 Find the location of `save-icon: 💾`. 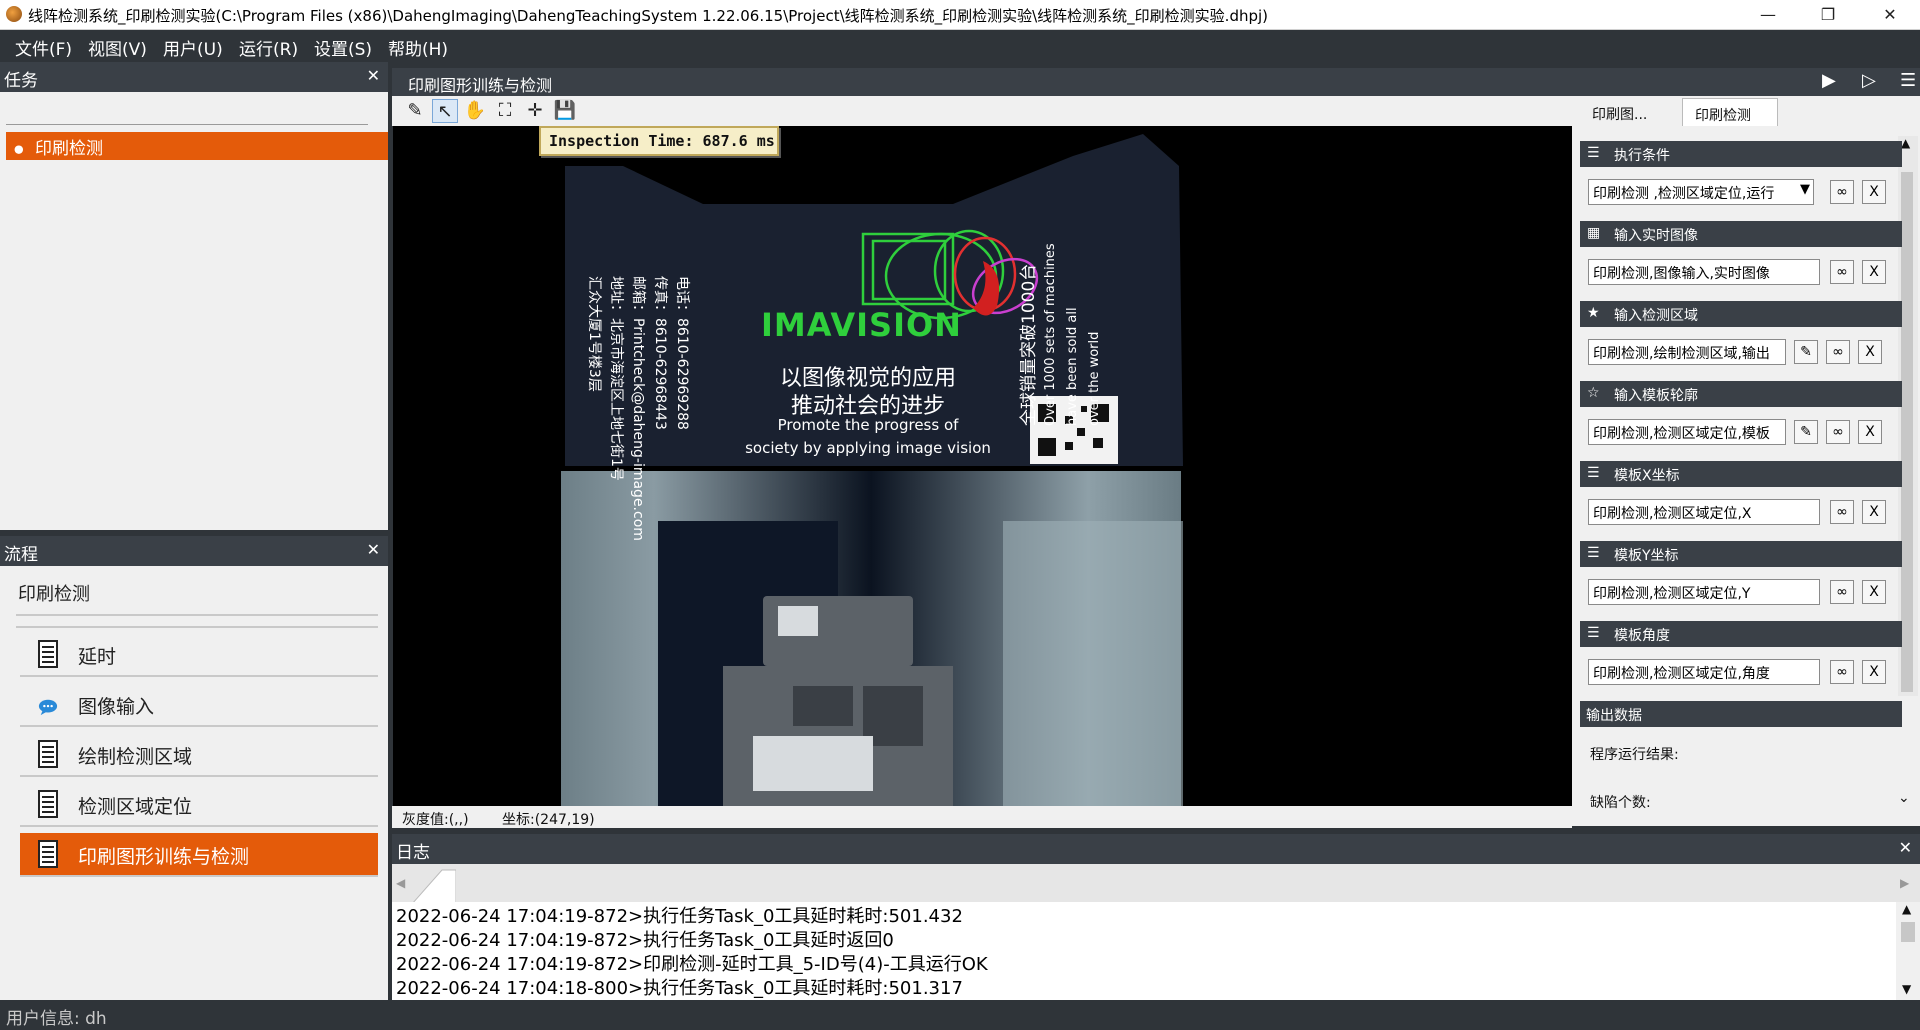

save-icon: 💾 is located at coordinates (565, 111).